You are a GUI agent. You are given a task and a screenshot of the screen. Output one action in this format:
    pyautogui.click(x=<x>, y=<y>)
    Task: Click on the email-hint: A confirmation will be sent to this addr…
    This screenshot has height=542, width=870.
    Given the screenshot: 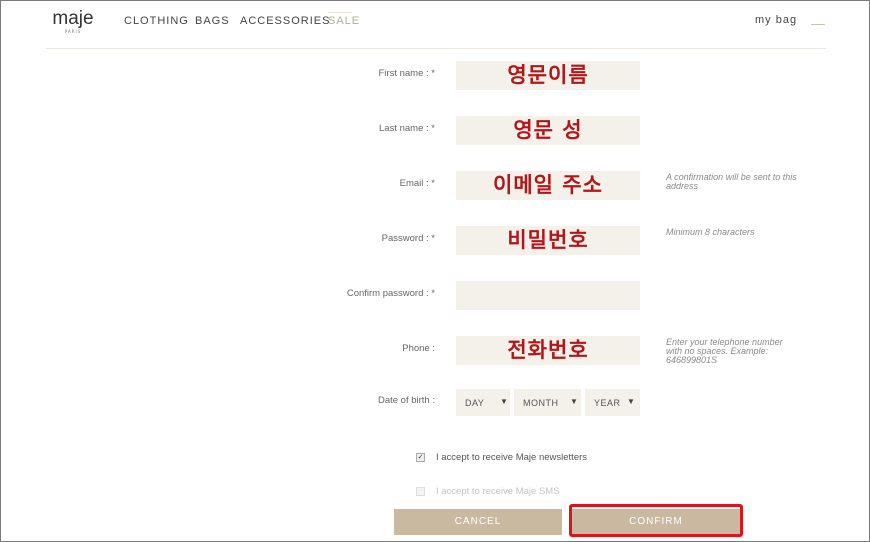 What is the action you would take?
    pyautogui.click(x=731, y=181)
    